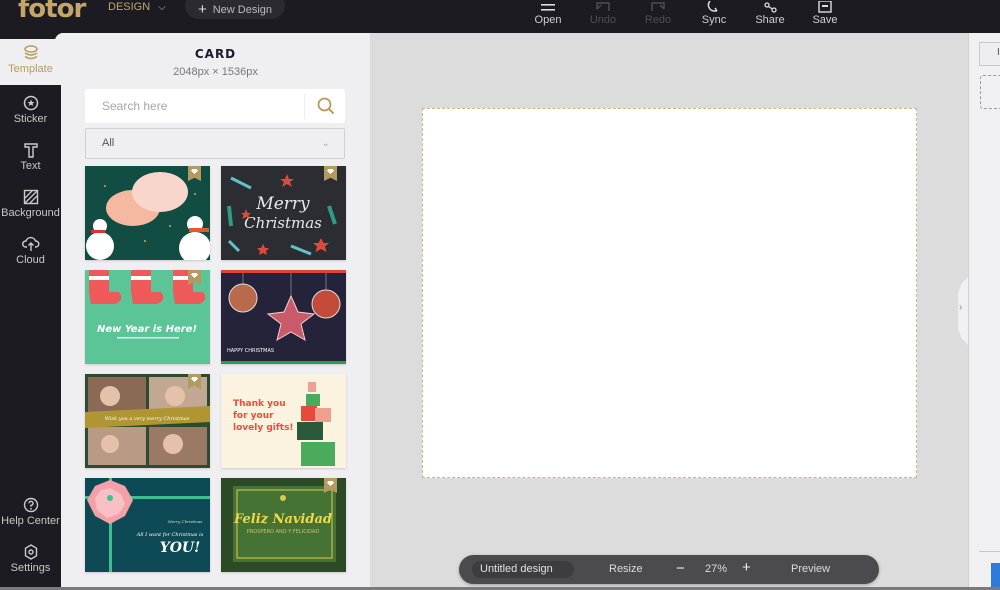  I want to click on right-panel-divider, so click(989, 551).